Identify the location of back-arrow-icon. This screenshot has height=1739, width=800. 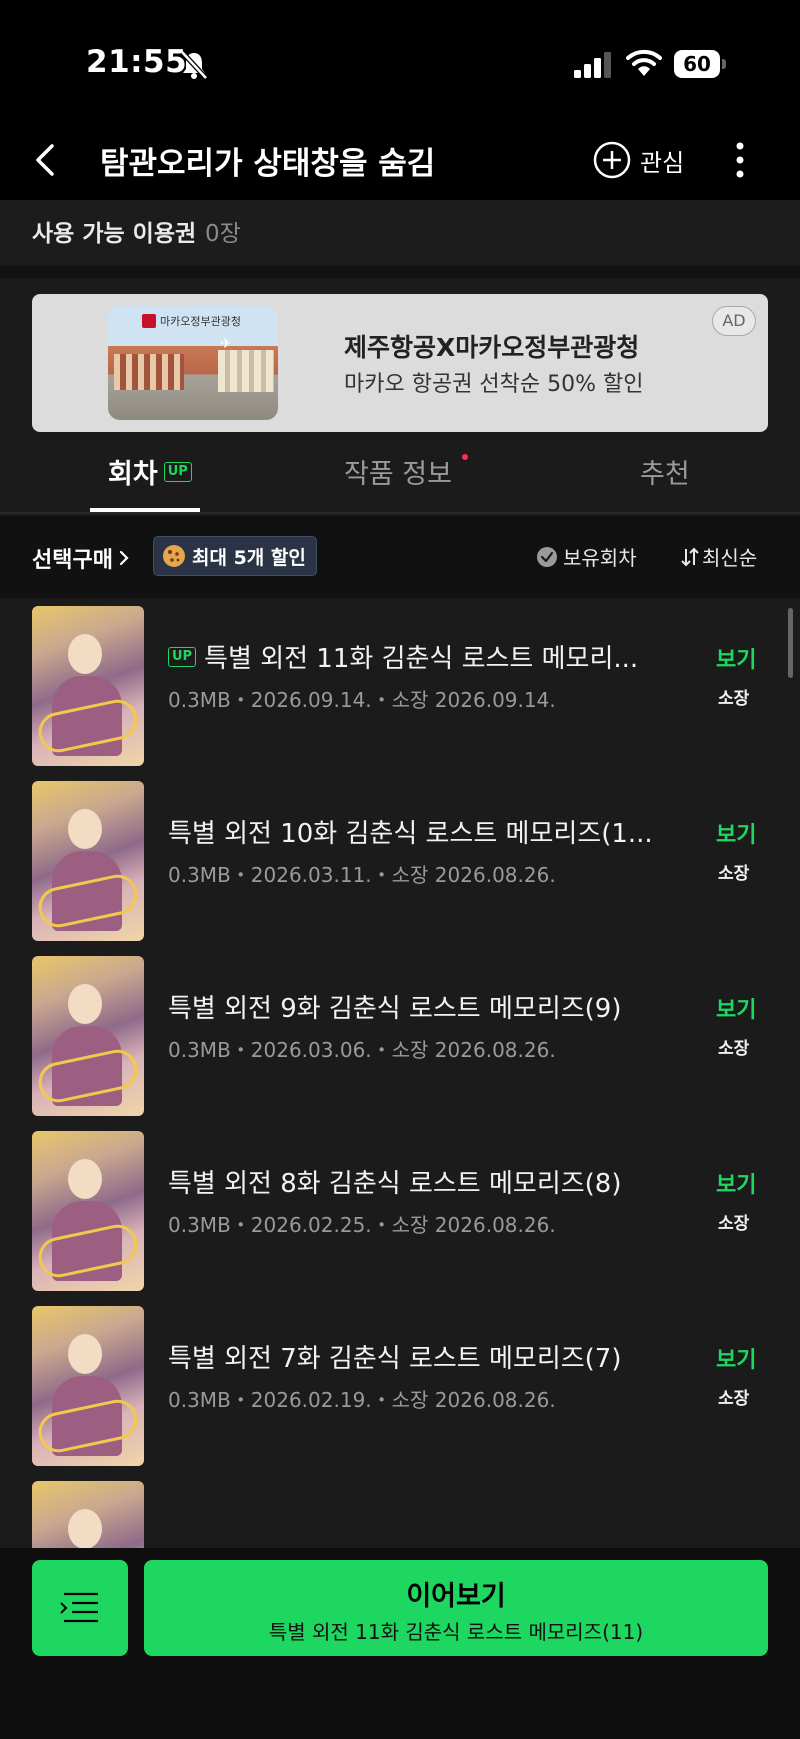
(46, 160).